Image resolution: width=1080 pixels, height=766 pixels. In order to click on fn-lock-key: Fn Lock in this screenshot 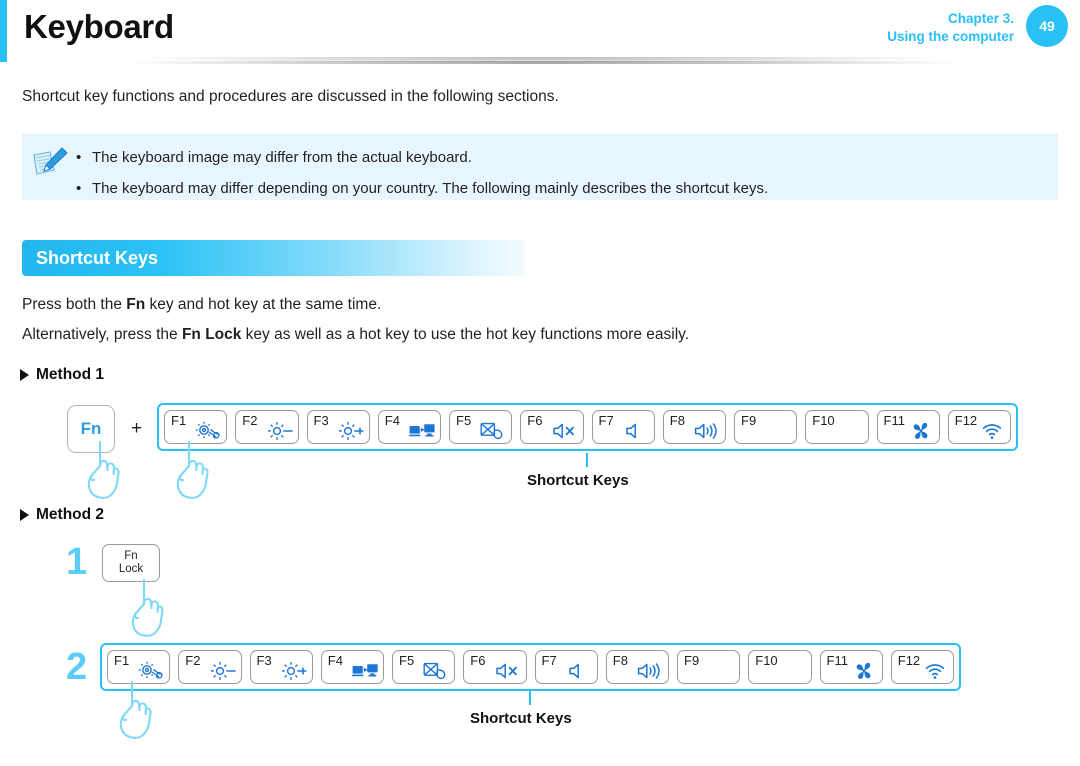, I will do `click(131, 563)`.